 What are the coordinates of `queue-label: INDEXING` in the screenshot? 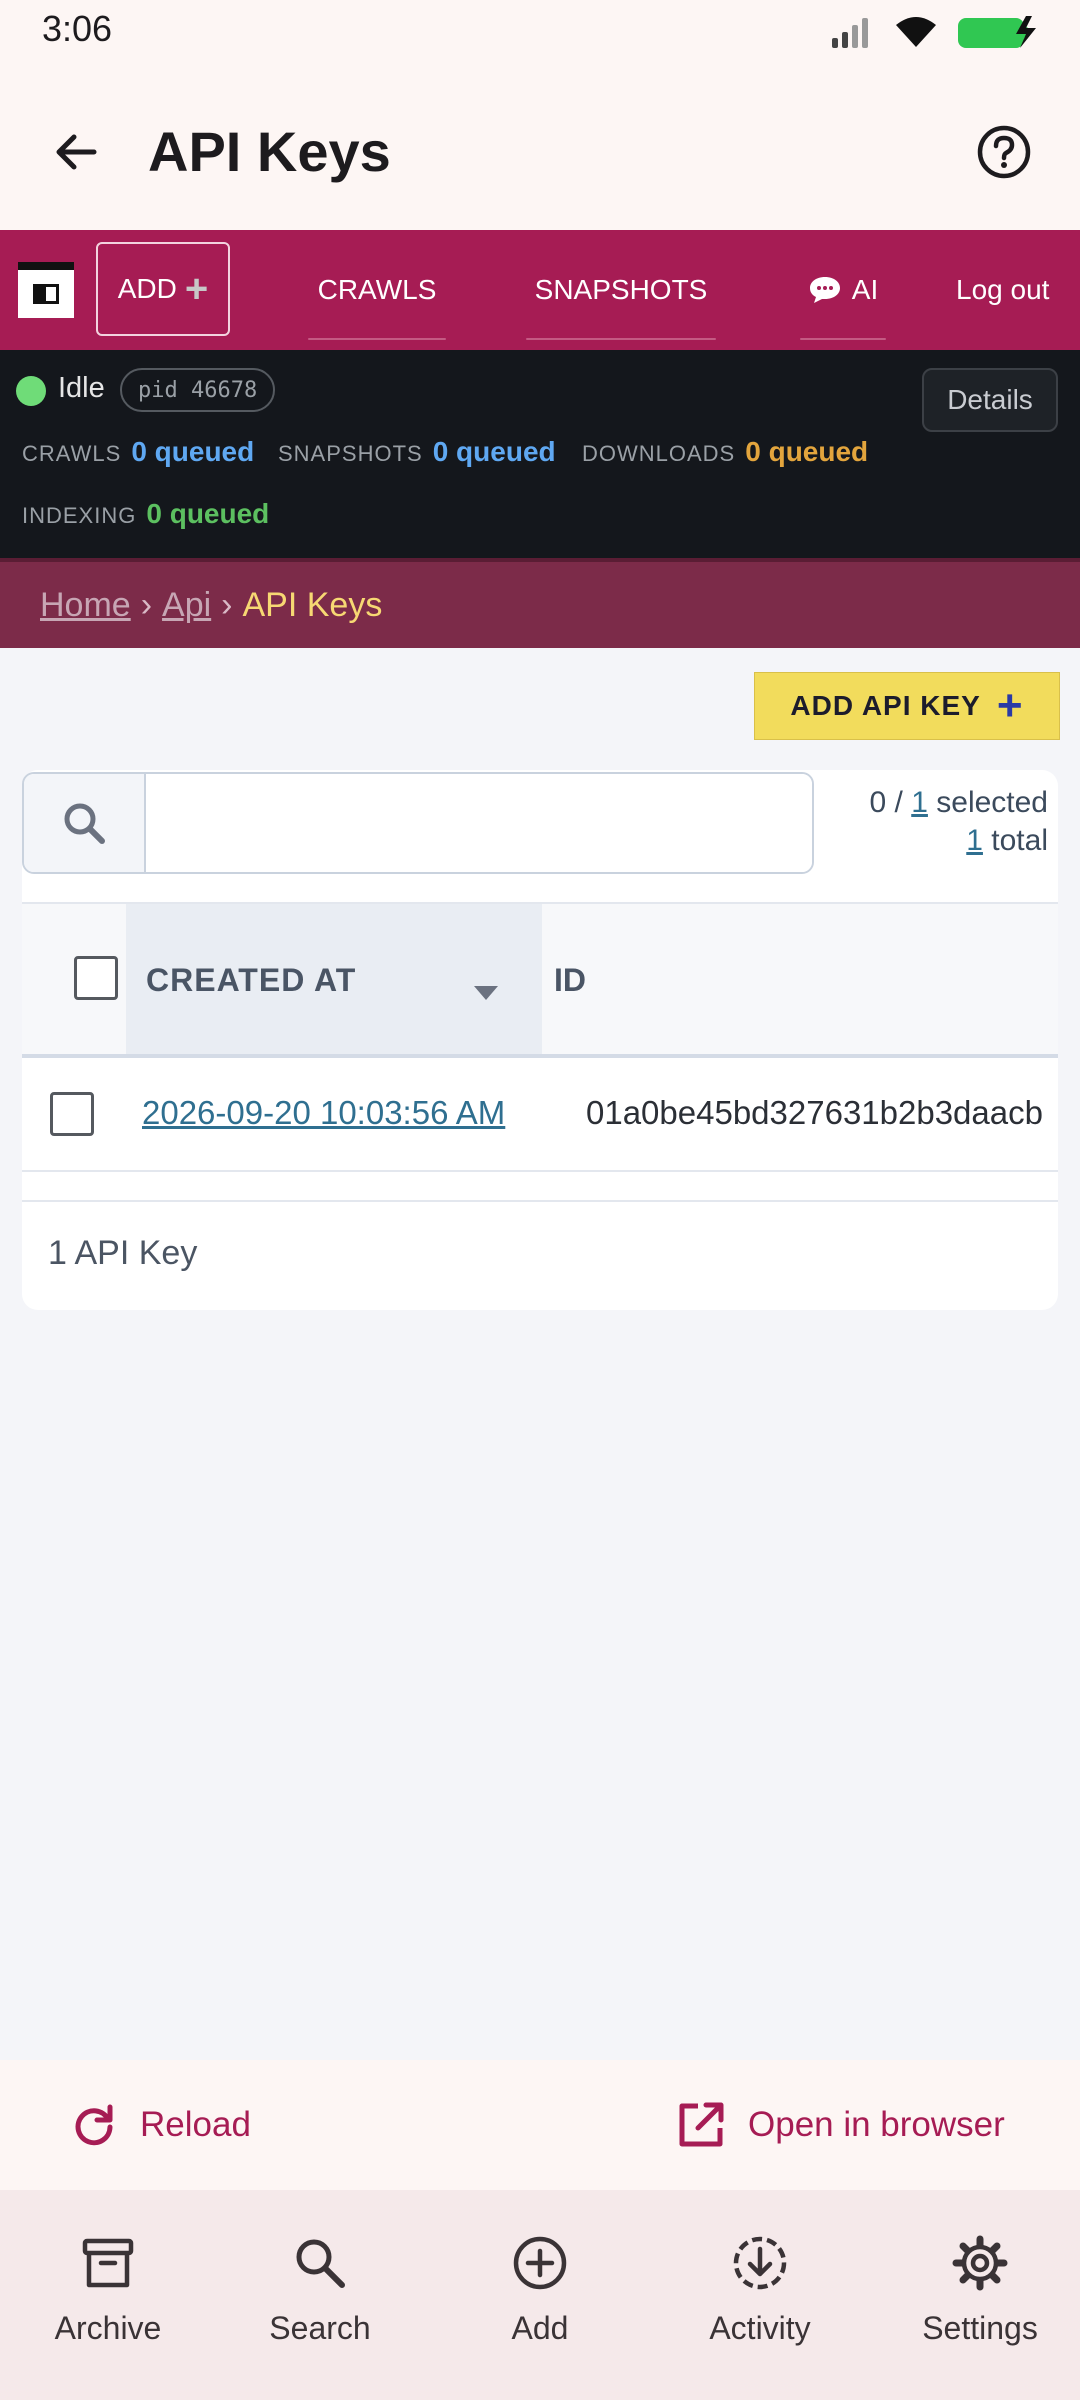 It's located at (79, 515).